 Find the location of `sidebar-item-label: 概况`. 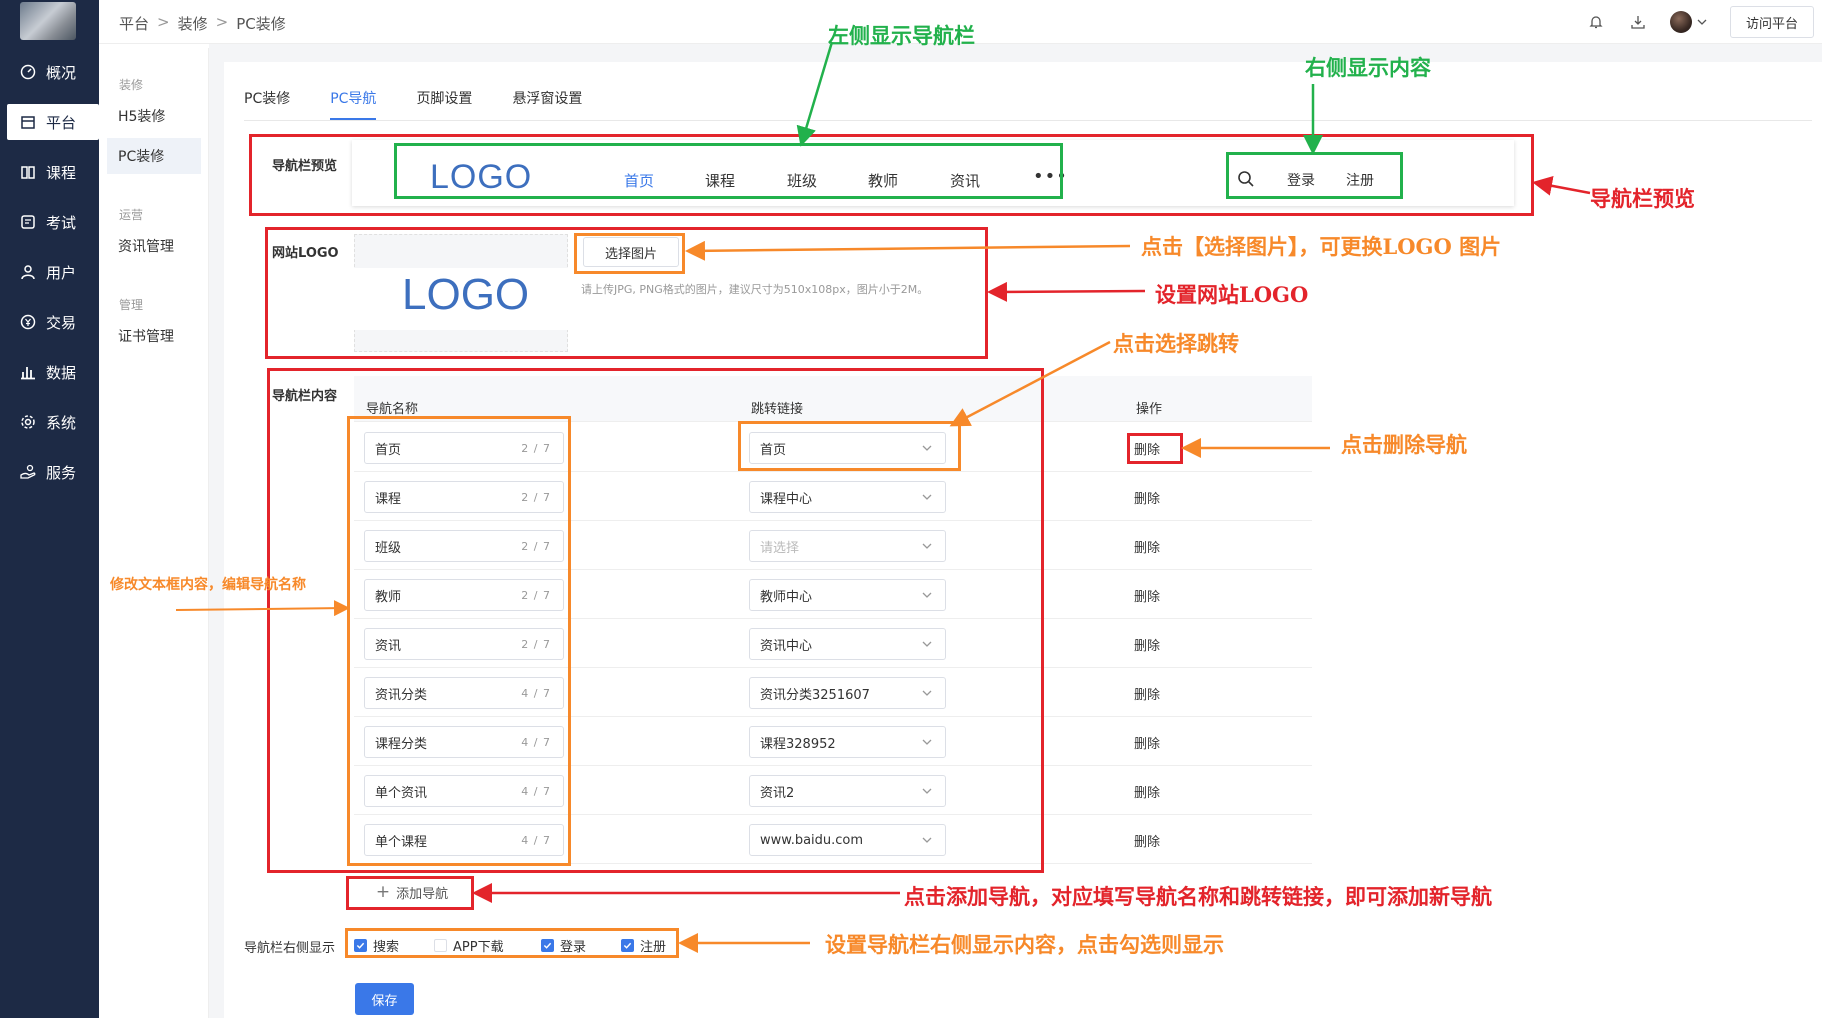

sidebar-item-label: 概况 is located at coordinates (61, 72).